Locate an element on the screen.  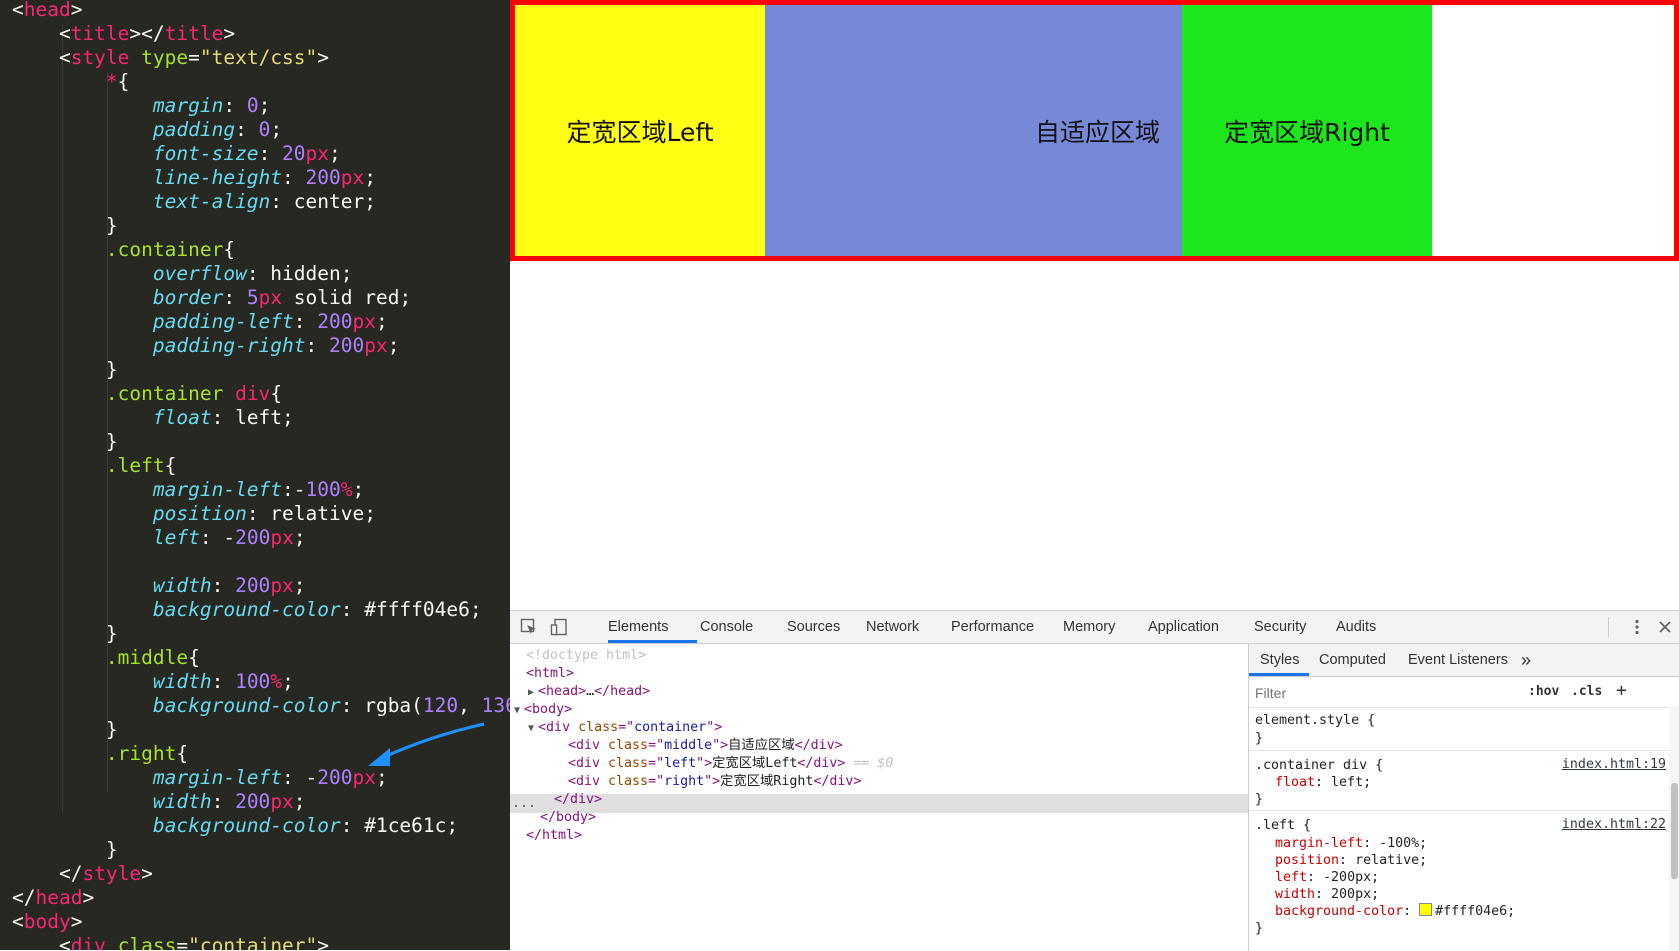
cls-toggle: .cls is located at coordinates (1586, 691).